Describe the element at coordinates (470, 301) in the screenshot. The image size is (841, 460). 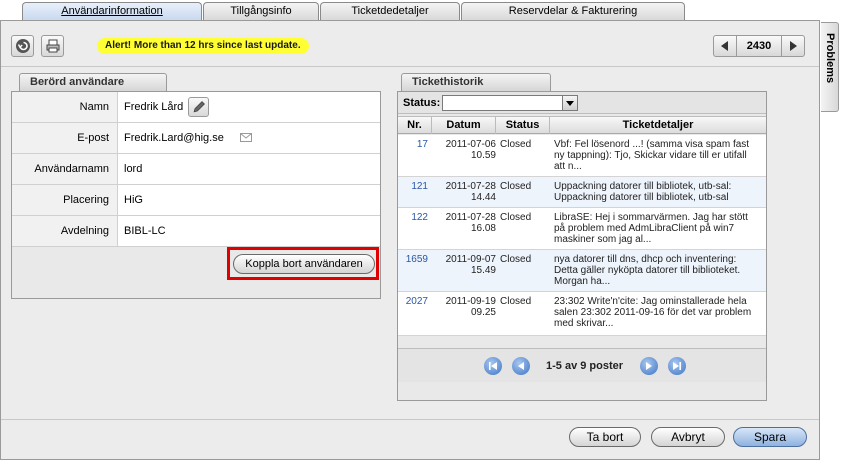
I see `date-text: 2011-09-19` at that location.